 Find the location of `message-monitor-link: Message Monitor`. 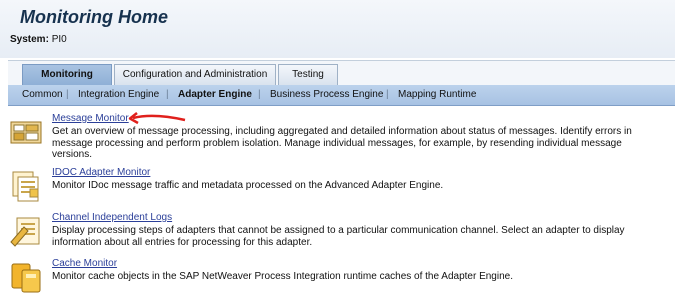

message-monitor-link: Message Monitor is located at coordinates (90, 118).